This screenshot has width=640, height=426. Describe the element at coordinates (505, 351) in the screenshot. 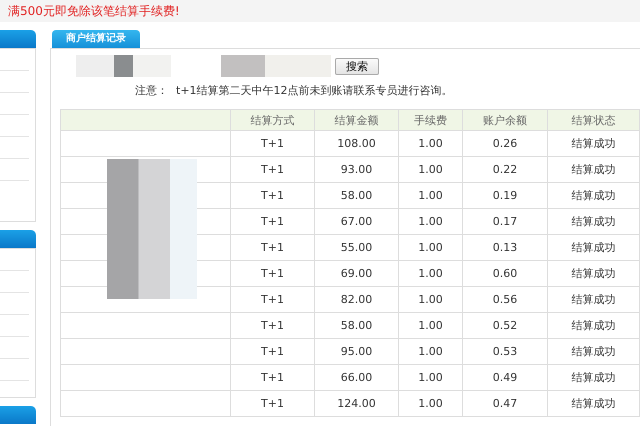

I see `table-cell: 0.53` at that location.